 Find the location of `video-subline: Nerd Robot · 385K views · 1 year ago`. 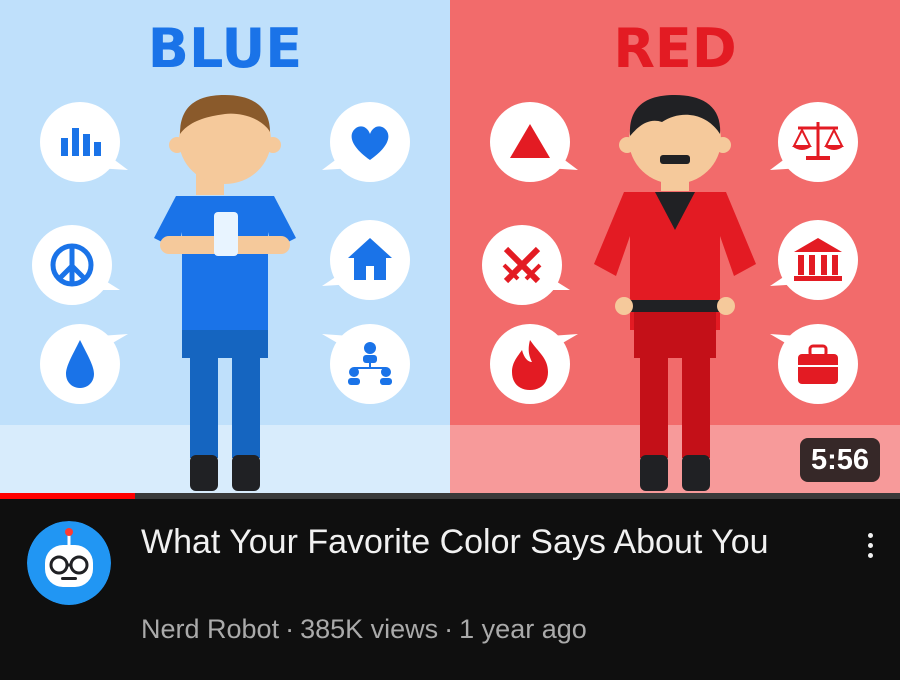

video-subline: Nerd Robot · 385K views · 1 year ago is located at coordinates (364, 629).